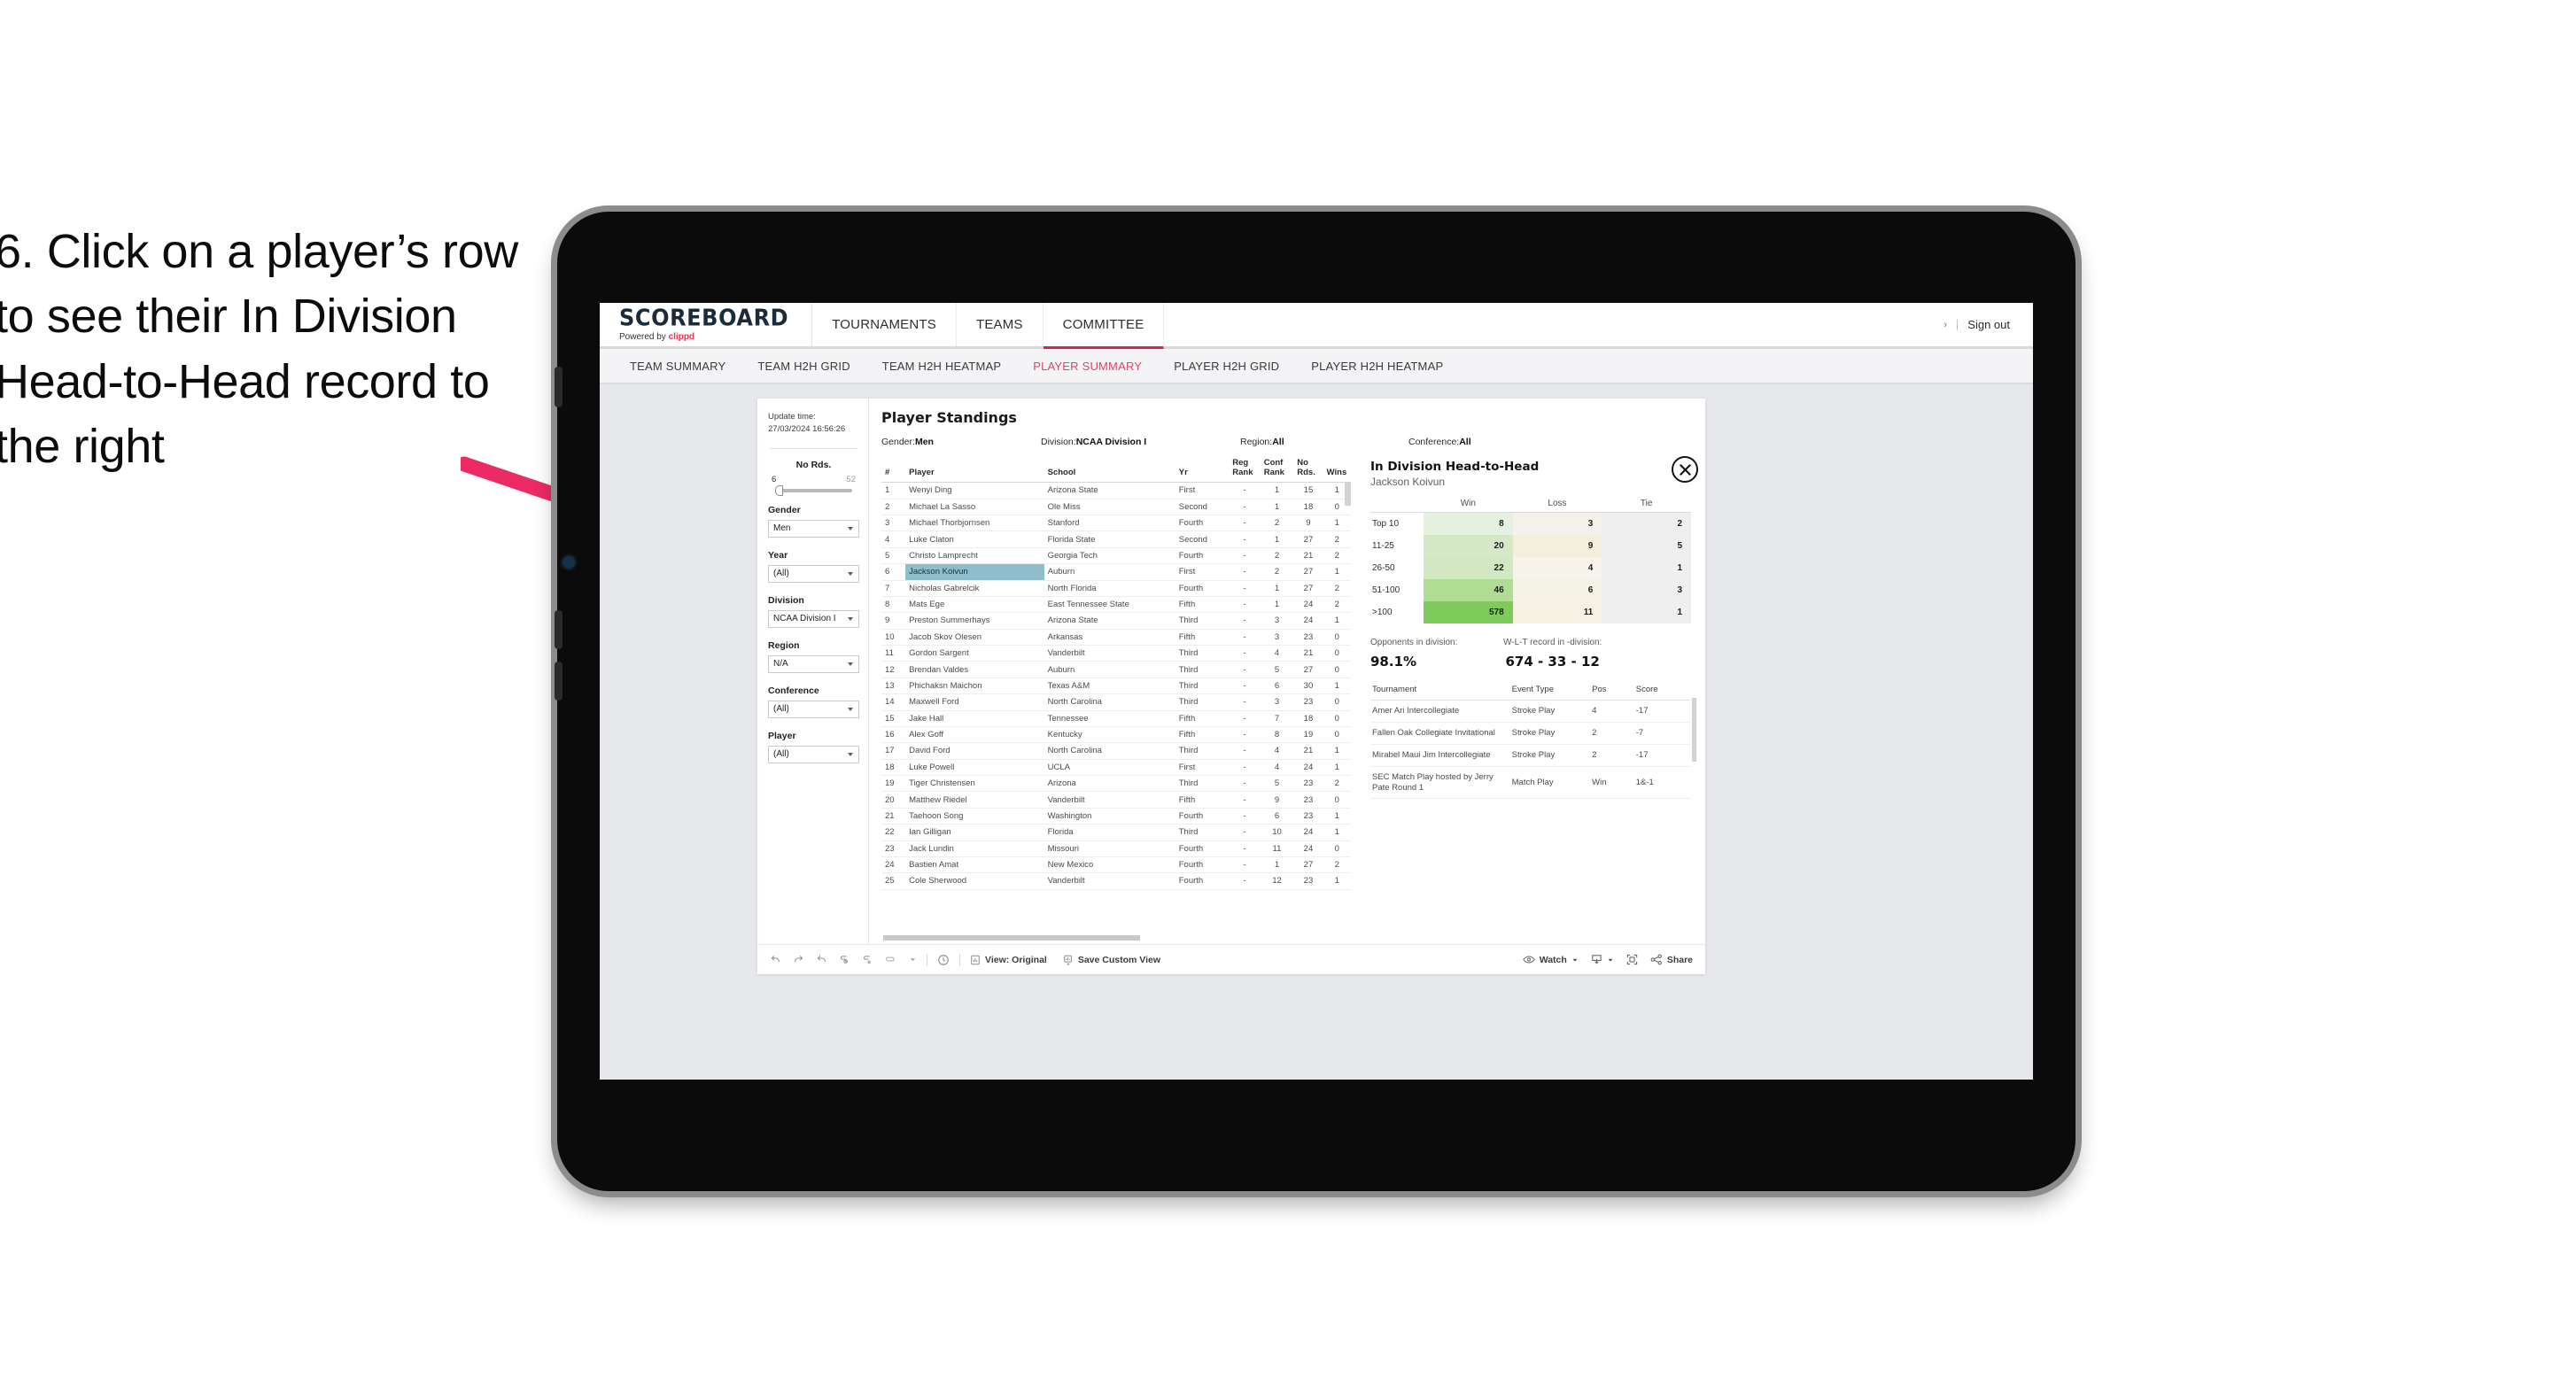 The width and height of the screenshot is (2576, 1386). I want to click on save-custom-view-button: Save Custom View, so click(1111, 960).